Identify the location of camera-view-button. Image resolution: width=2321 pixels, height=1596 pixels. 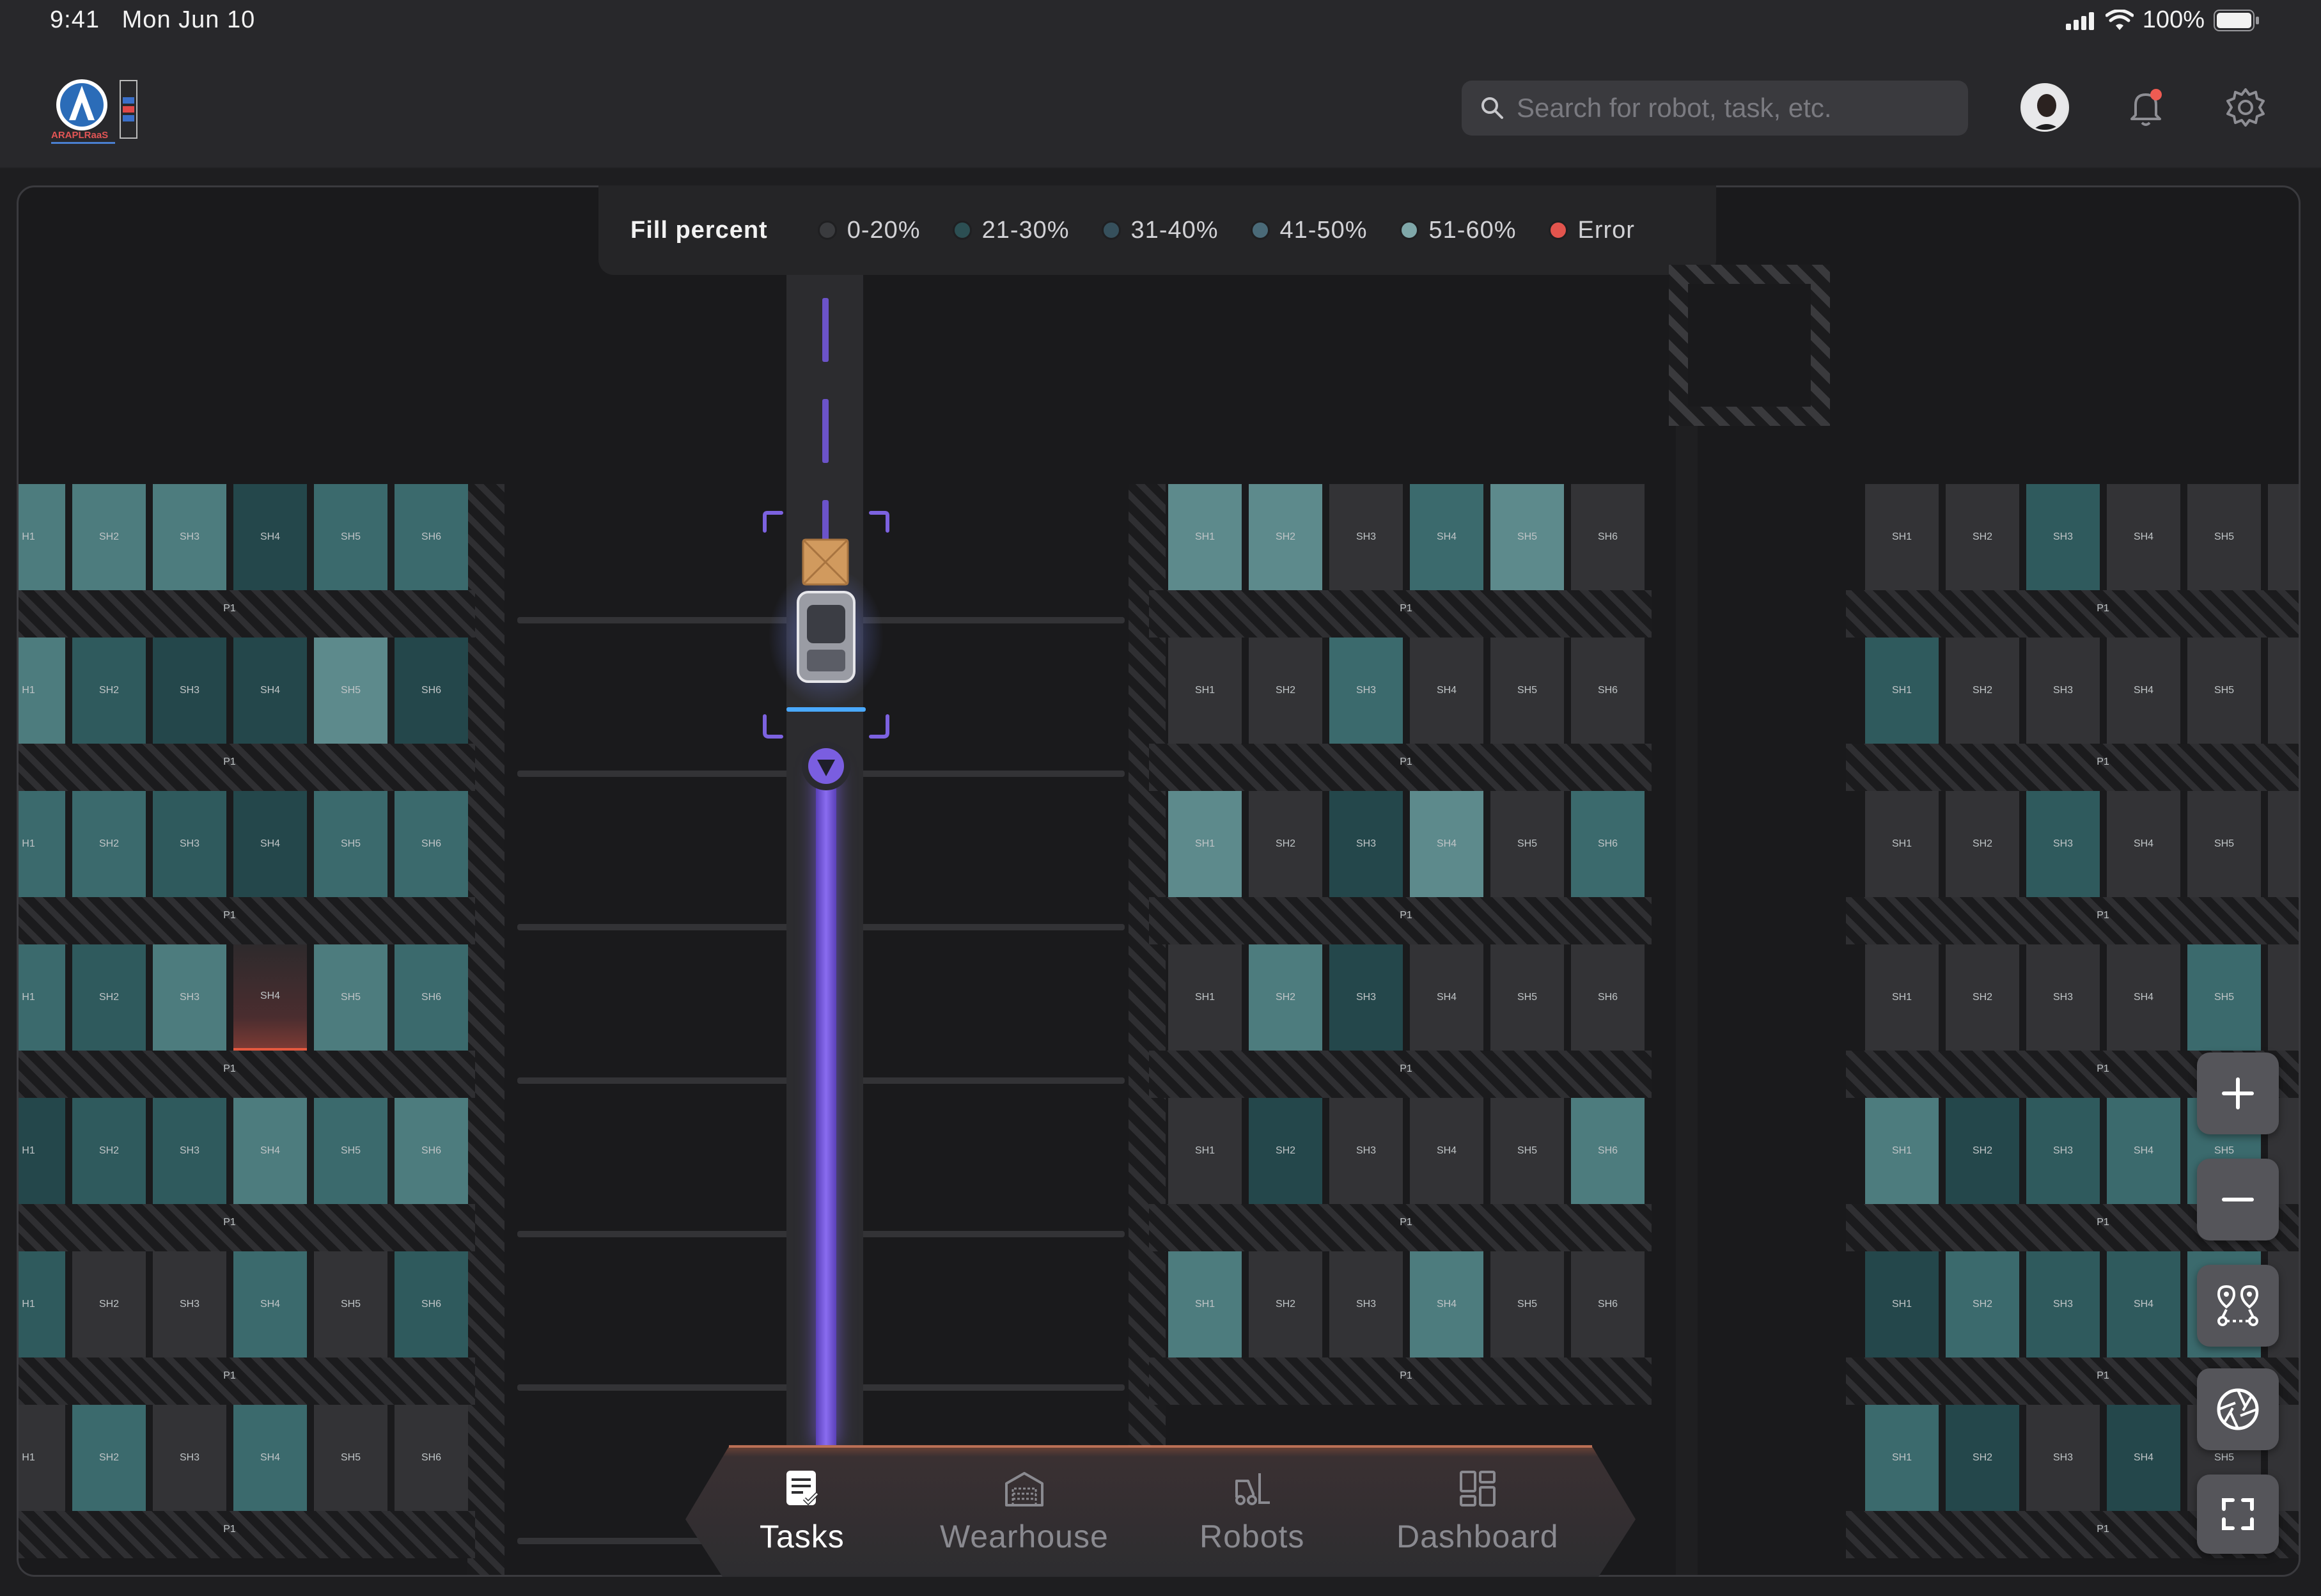
(2238, 1409).